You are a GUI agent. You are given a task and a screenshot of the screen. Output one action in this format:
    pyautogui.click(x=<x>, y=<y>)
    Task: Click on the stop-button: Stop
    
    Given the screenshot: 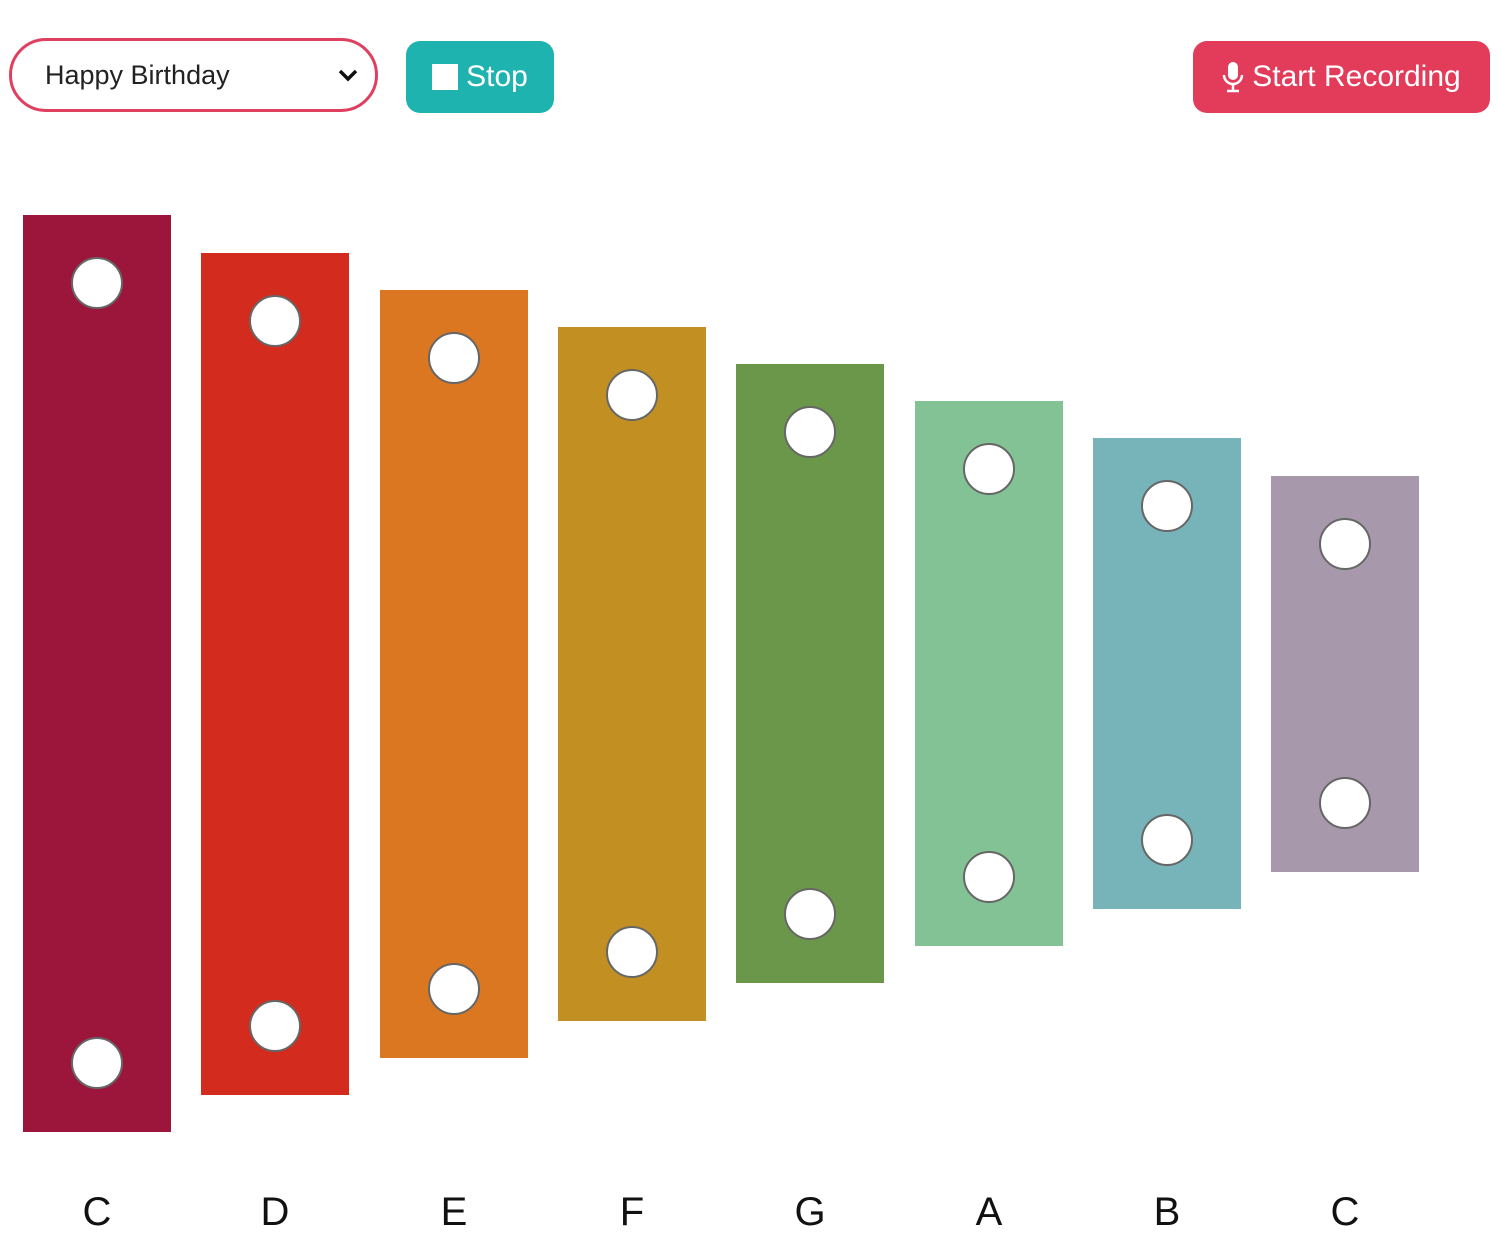 What is the action you would take?
    pyautogui.click(x=480, y=77)
    